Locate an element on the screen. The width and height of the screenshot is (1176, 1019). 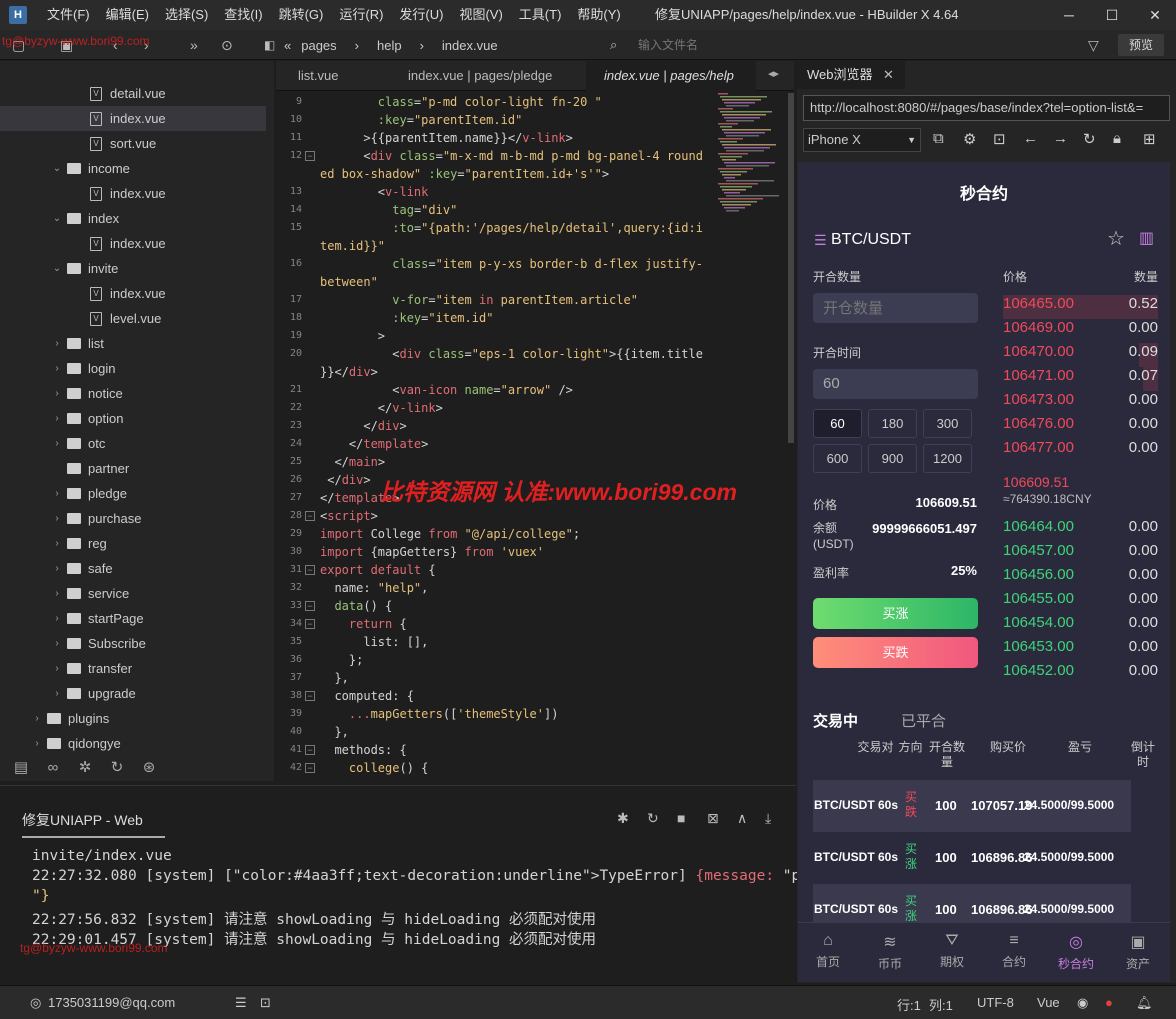
encoding: UTF-8 is located at coordinates (995, 1002).